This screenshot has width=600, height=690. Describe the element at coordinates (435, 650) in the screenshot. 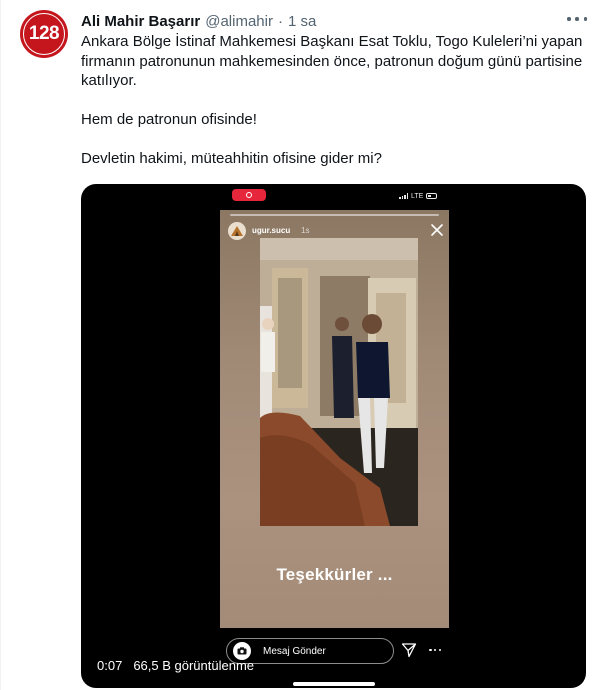

I see `menu-dots-icon` at that location.